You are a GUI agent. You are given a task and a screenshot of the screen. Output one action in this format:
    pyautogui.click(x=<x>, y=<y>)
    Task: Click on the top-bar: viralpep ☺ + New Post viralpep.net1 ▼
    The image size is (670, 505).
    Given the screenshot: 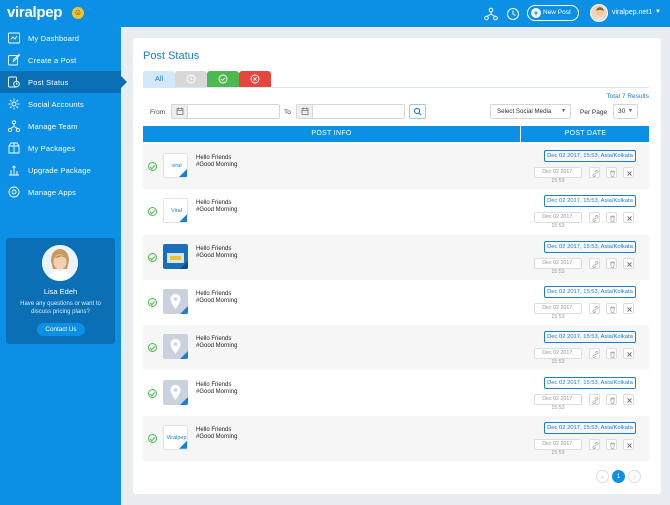 What is the action you would take?
    pyautogui.click(x=335, y=13)
    